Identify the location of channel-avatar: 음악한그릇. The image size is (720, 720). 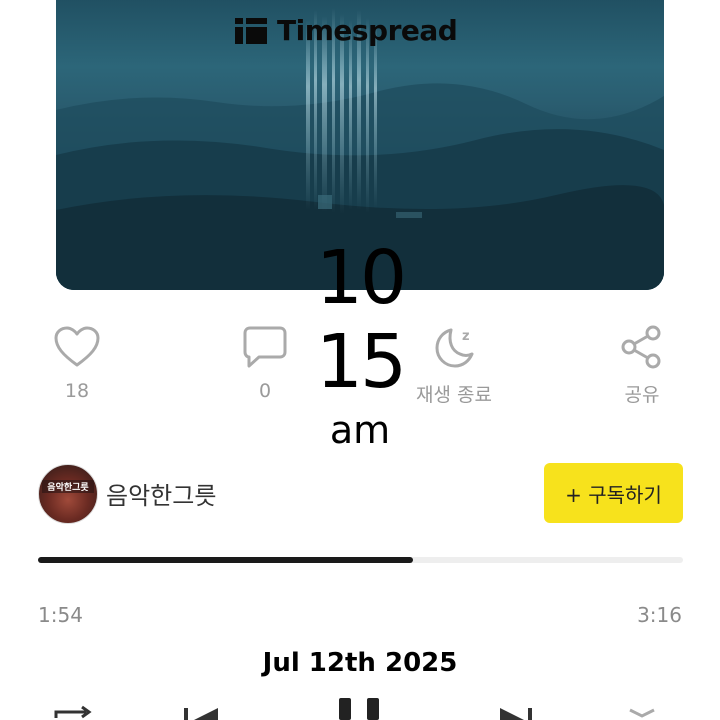
(68, 494).